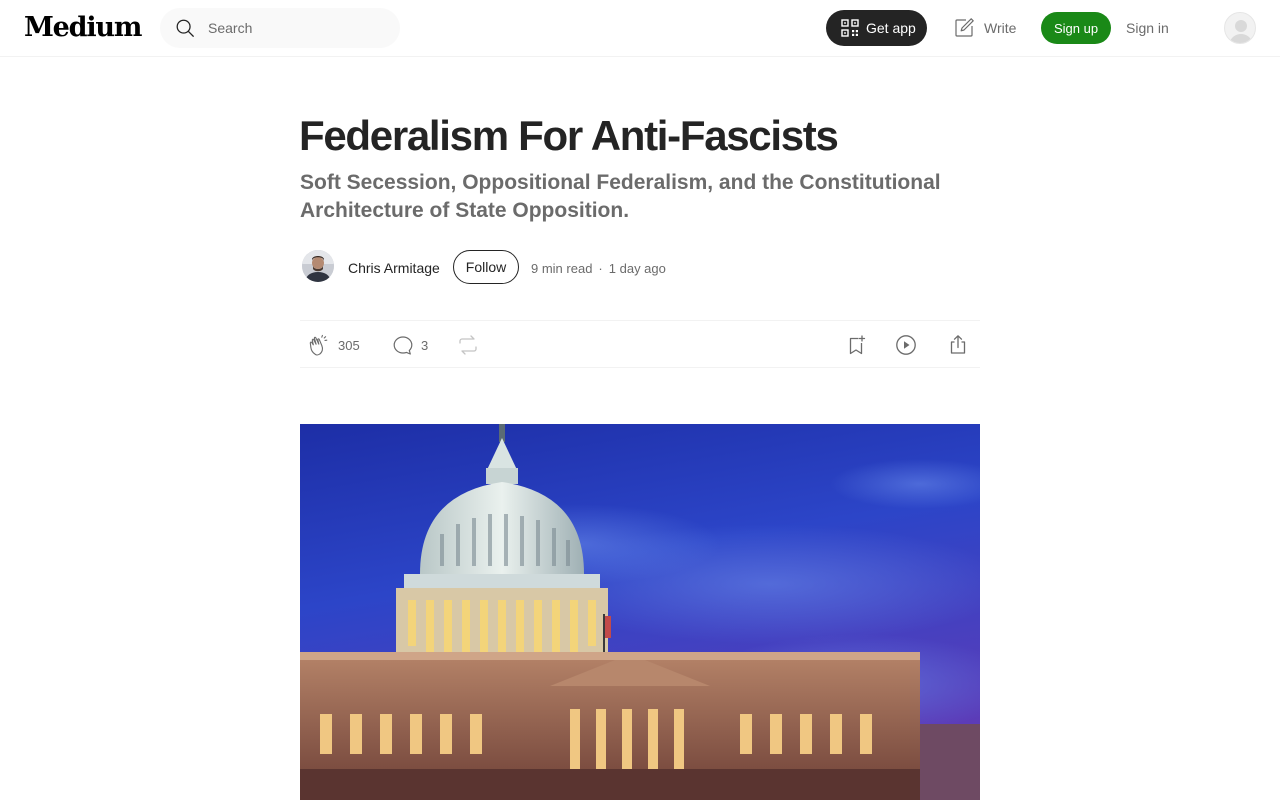  I want to click on author-avatar, so click(318, 266).